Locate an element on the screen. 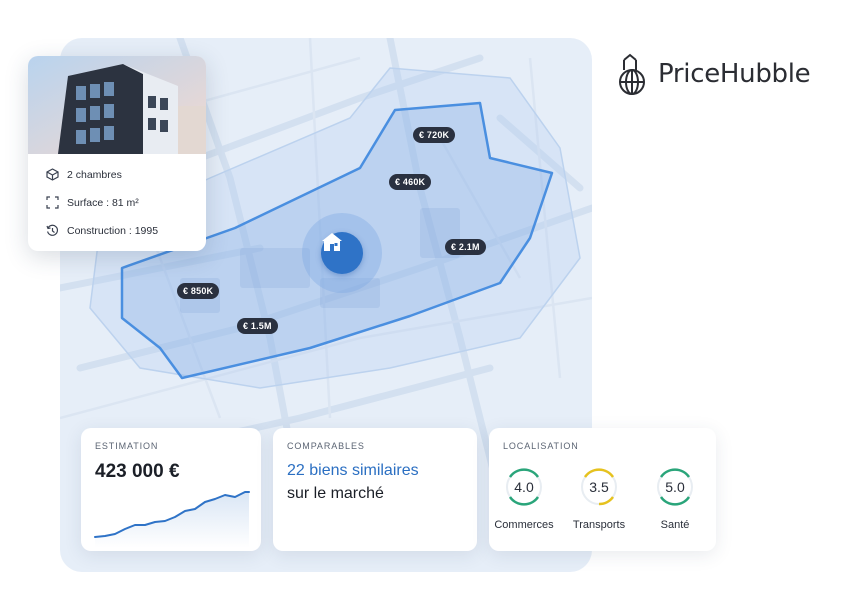 Image resolution: width=850 pixels, height=600 pixels. score-sante: 5.0 is located at coordinates (675, 487).